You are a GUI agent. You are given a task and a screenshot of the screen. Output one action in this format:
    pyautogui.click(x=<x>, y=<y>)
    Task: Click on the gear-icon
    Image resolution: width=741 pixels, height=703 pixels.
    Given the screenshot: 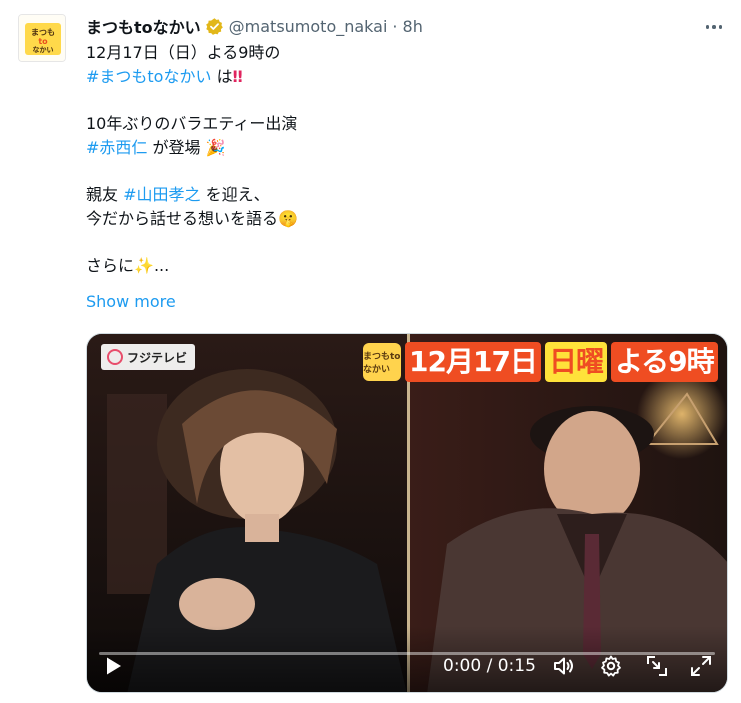 What is the action you would take?
    pyautogui.click(x=611, y=666)
    